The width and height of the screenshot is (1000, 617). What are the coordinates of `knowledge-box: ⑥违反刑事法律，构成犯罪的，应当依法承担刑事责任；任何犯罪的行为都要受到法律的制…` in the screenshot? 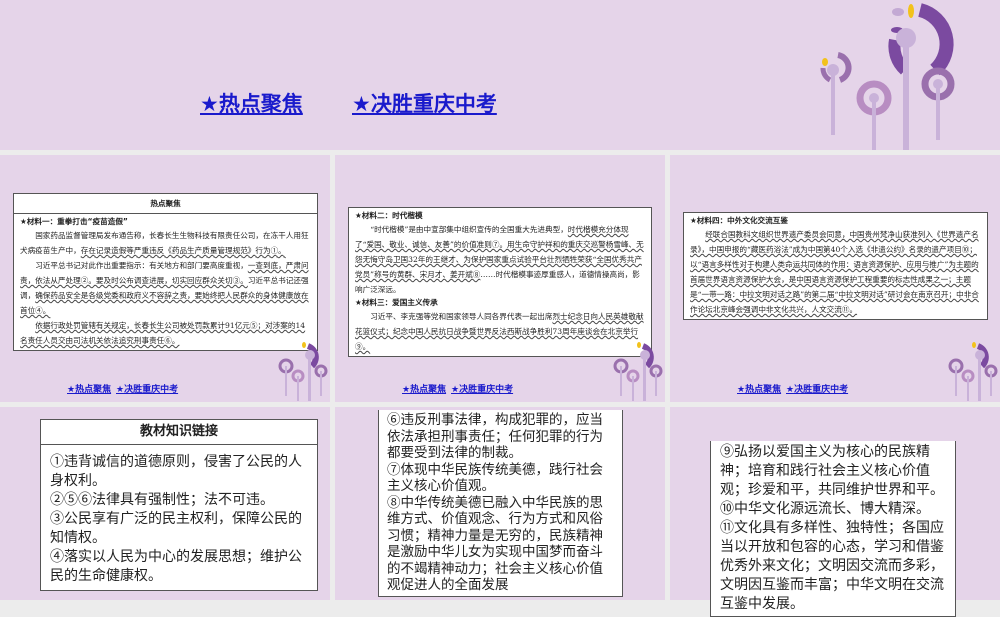 It's located at (500, 503).